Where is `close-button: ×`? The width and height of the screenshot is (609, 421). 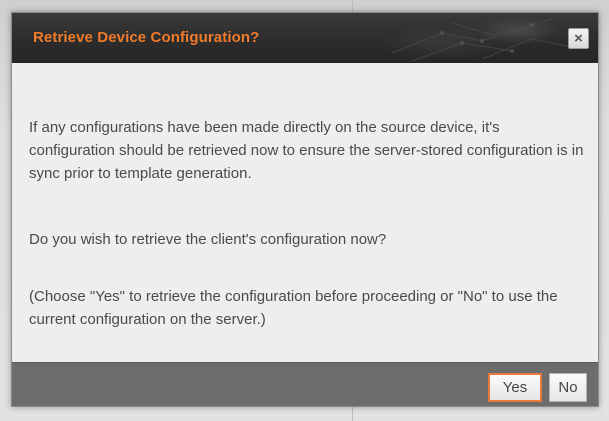 close-button: × is located at coordinates (578, 38).